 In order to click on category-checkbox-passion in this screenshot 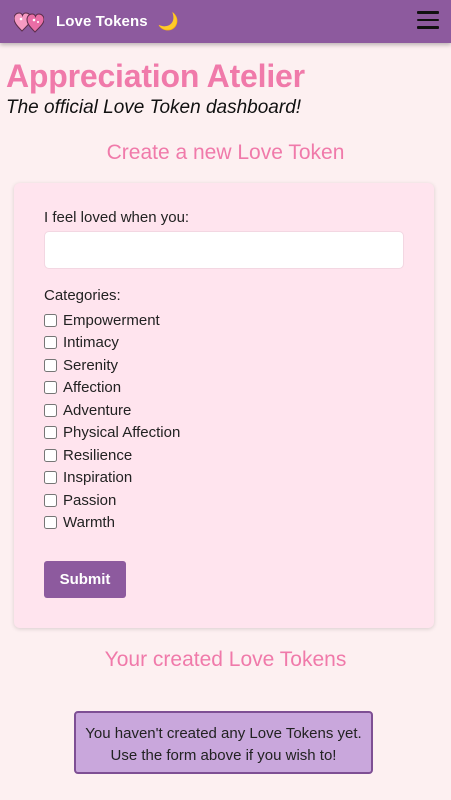, I will do `click(50, 500)`.